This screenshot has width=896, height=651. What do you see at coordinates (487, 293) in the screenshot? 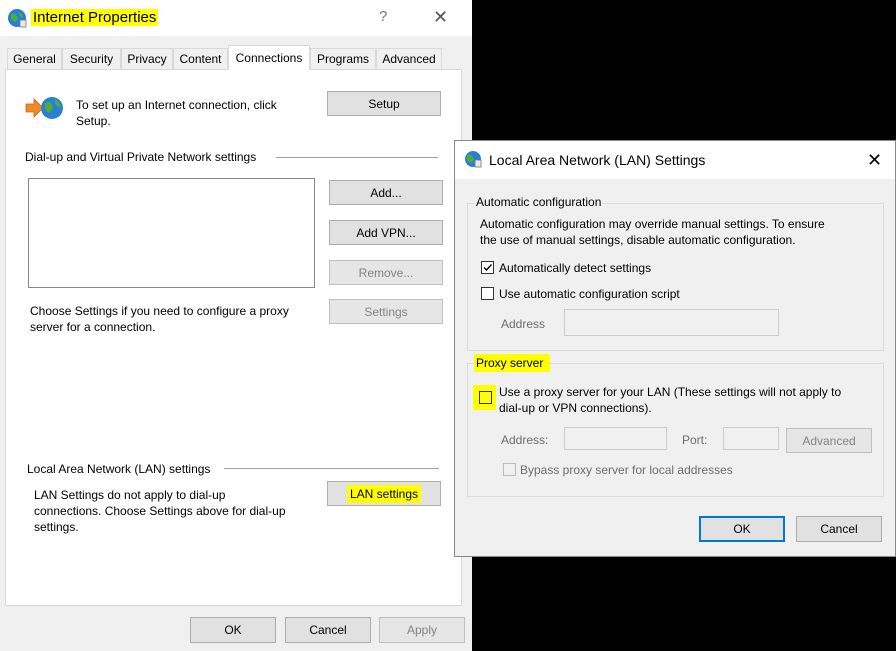
I see `auto-script-checkbox` at bounding box center [487, 293].